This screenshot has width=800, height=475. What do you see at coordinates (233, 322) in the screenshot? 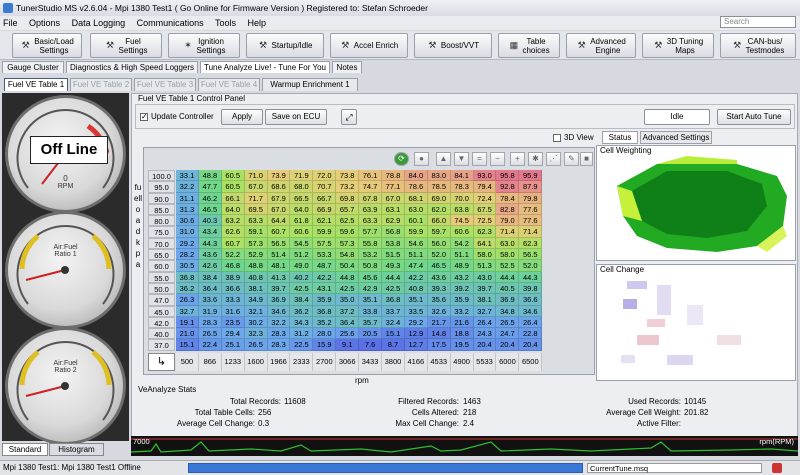
I see `table-cell: 23.5` at bounding box center [233, 322].